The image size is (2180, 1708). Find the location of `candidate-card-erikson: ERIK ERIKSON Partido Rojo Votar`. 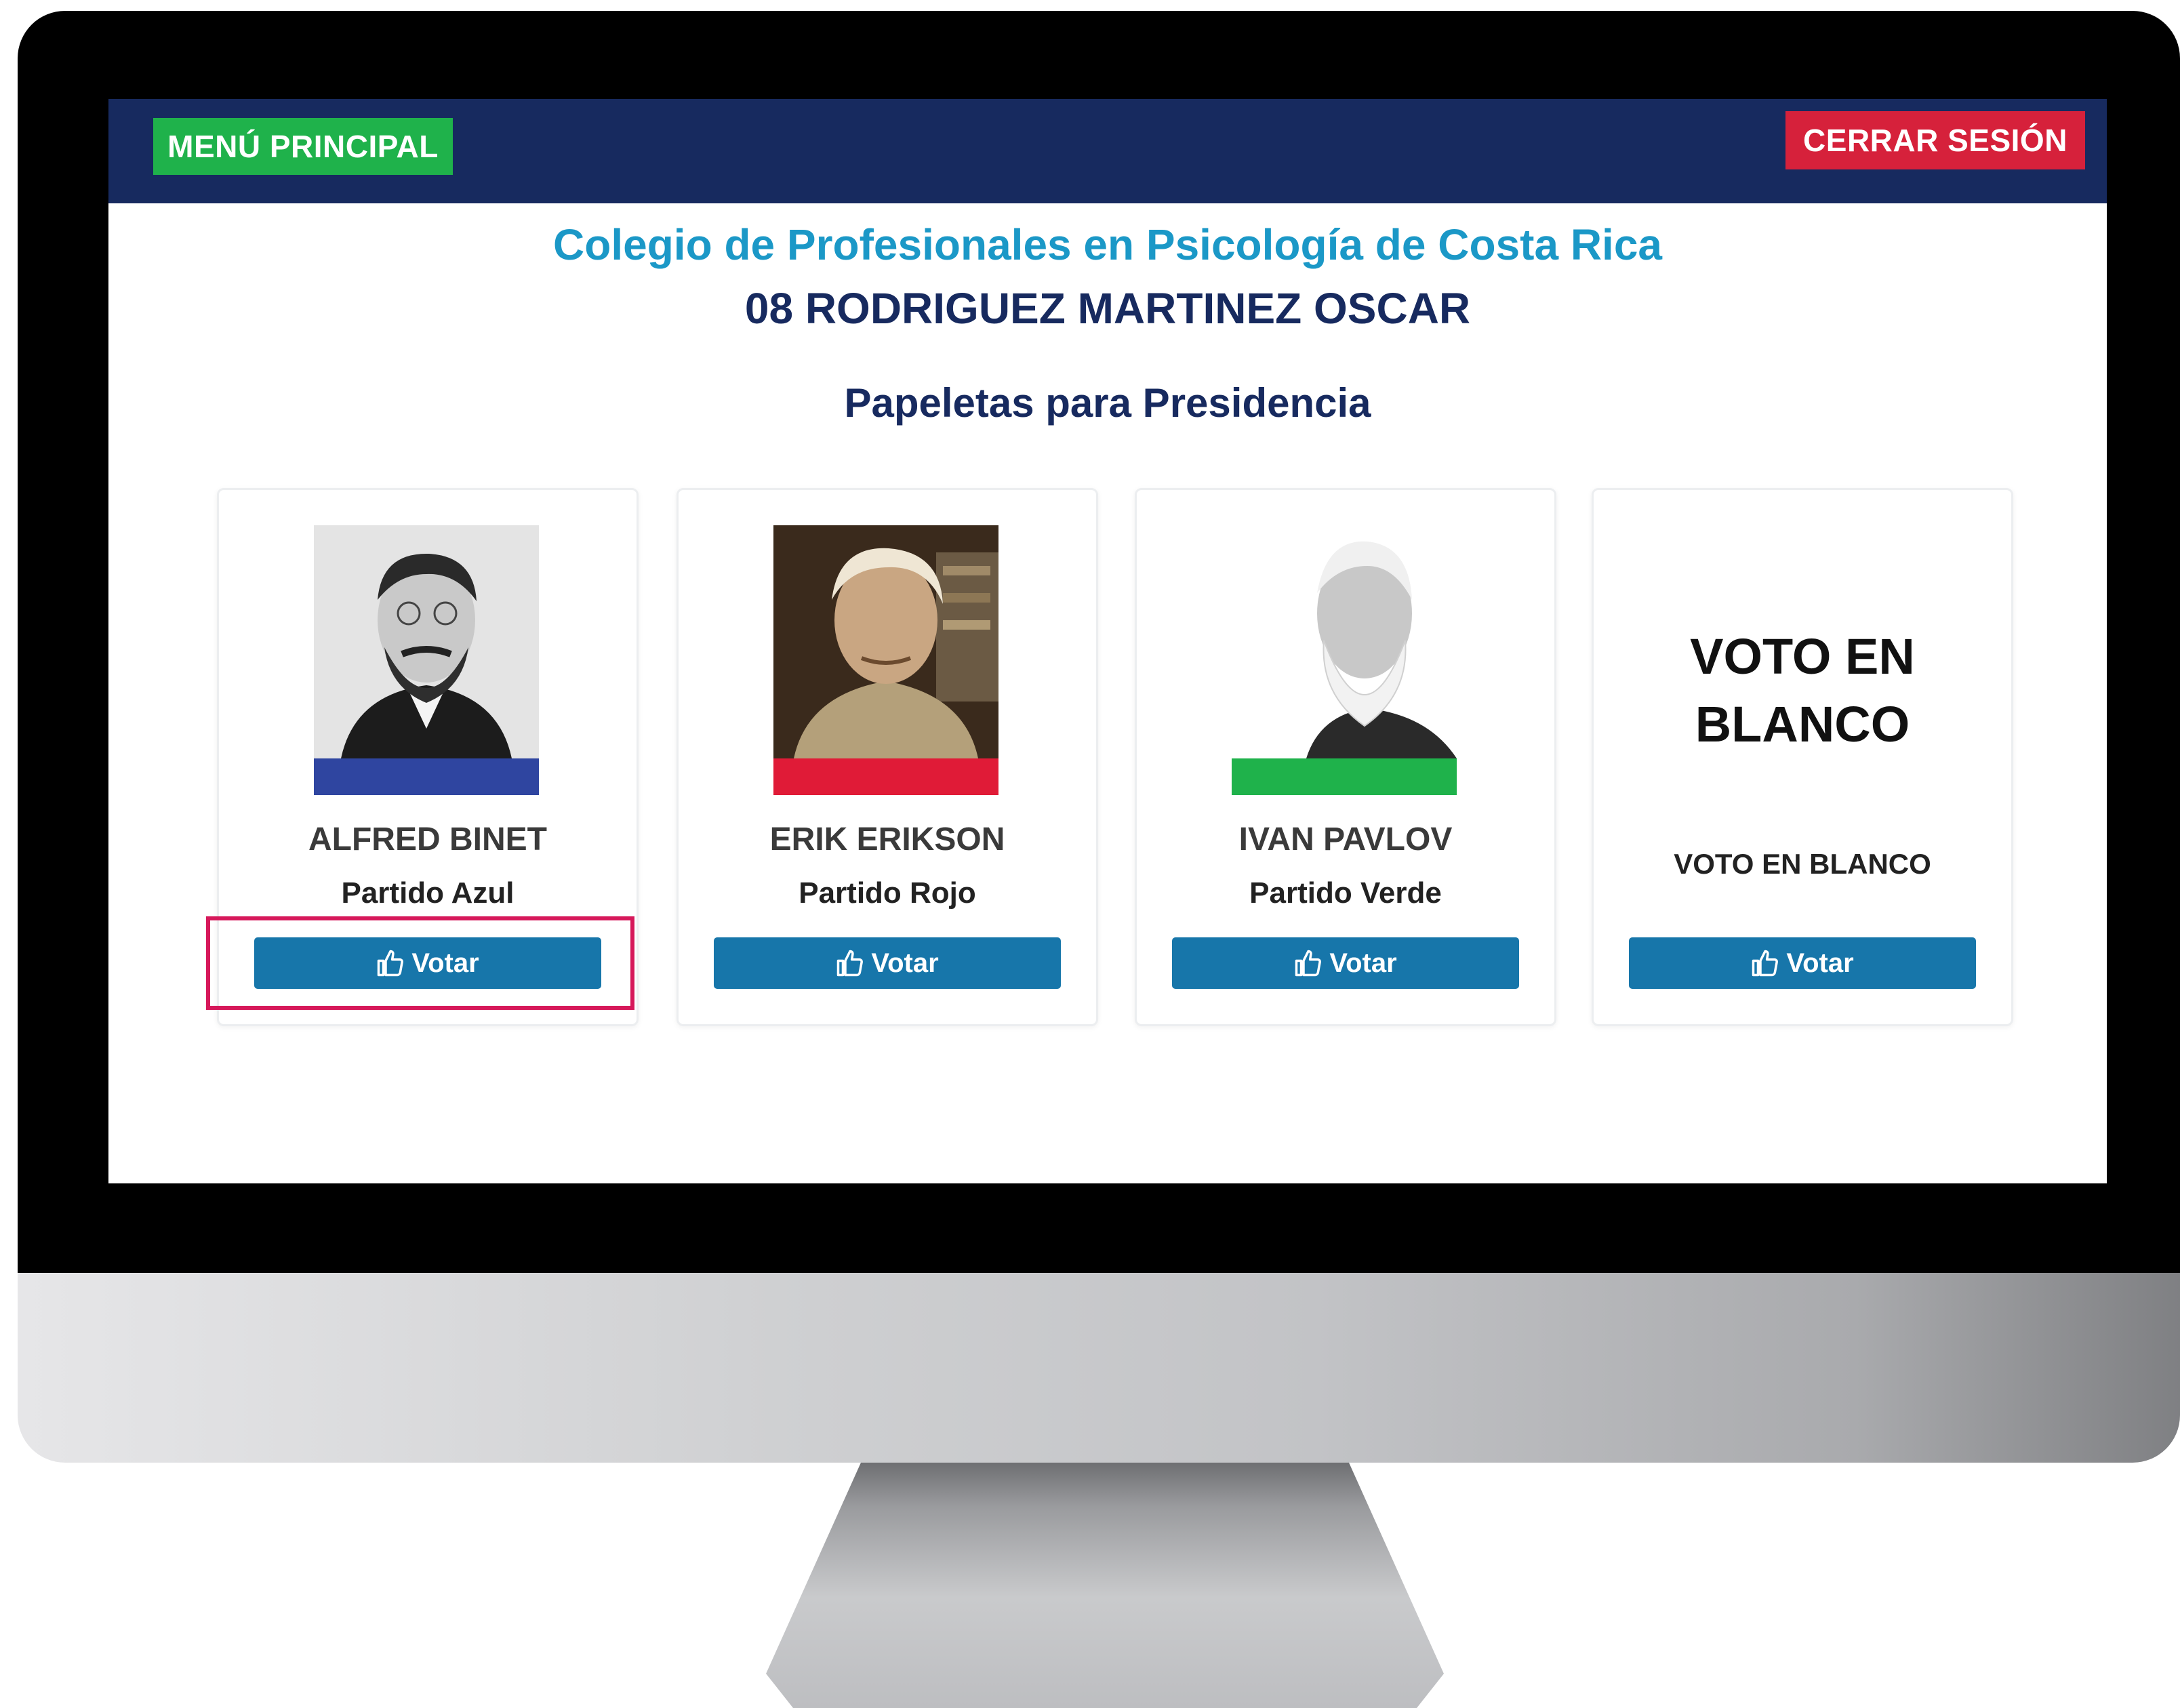

candidate-card-erikson: ERIK ERIKSON Partido Rojo Votar is located at coordinates (888, 757).